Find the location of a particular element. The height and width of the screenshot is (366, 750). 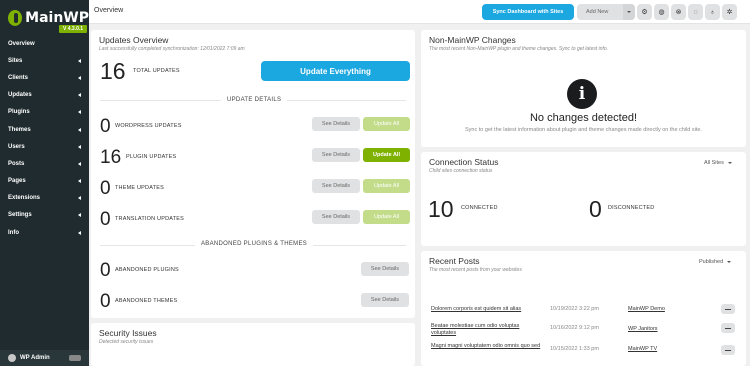

update-everything-button: Update Everything is located at coordinates (335, 71).